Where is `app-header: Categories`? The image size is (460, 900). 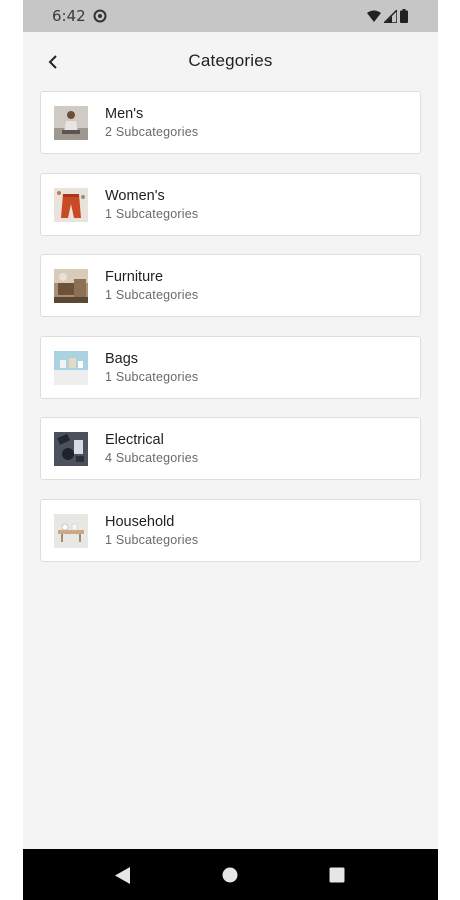
app-header: Categories is located at coordinates (230, 61).